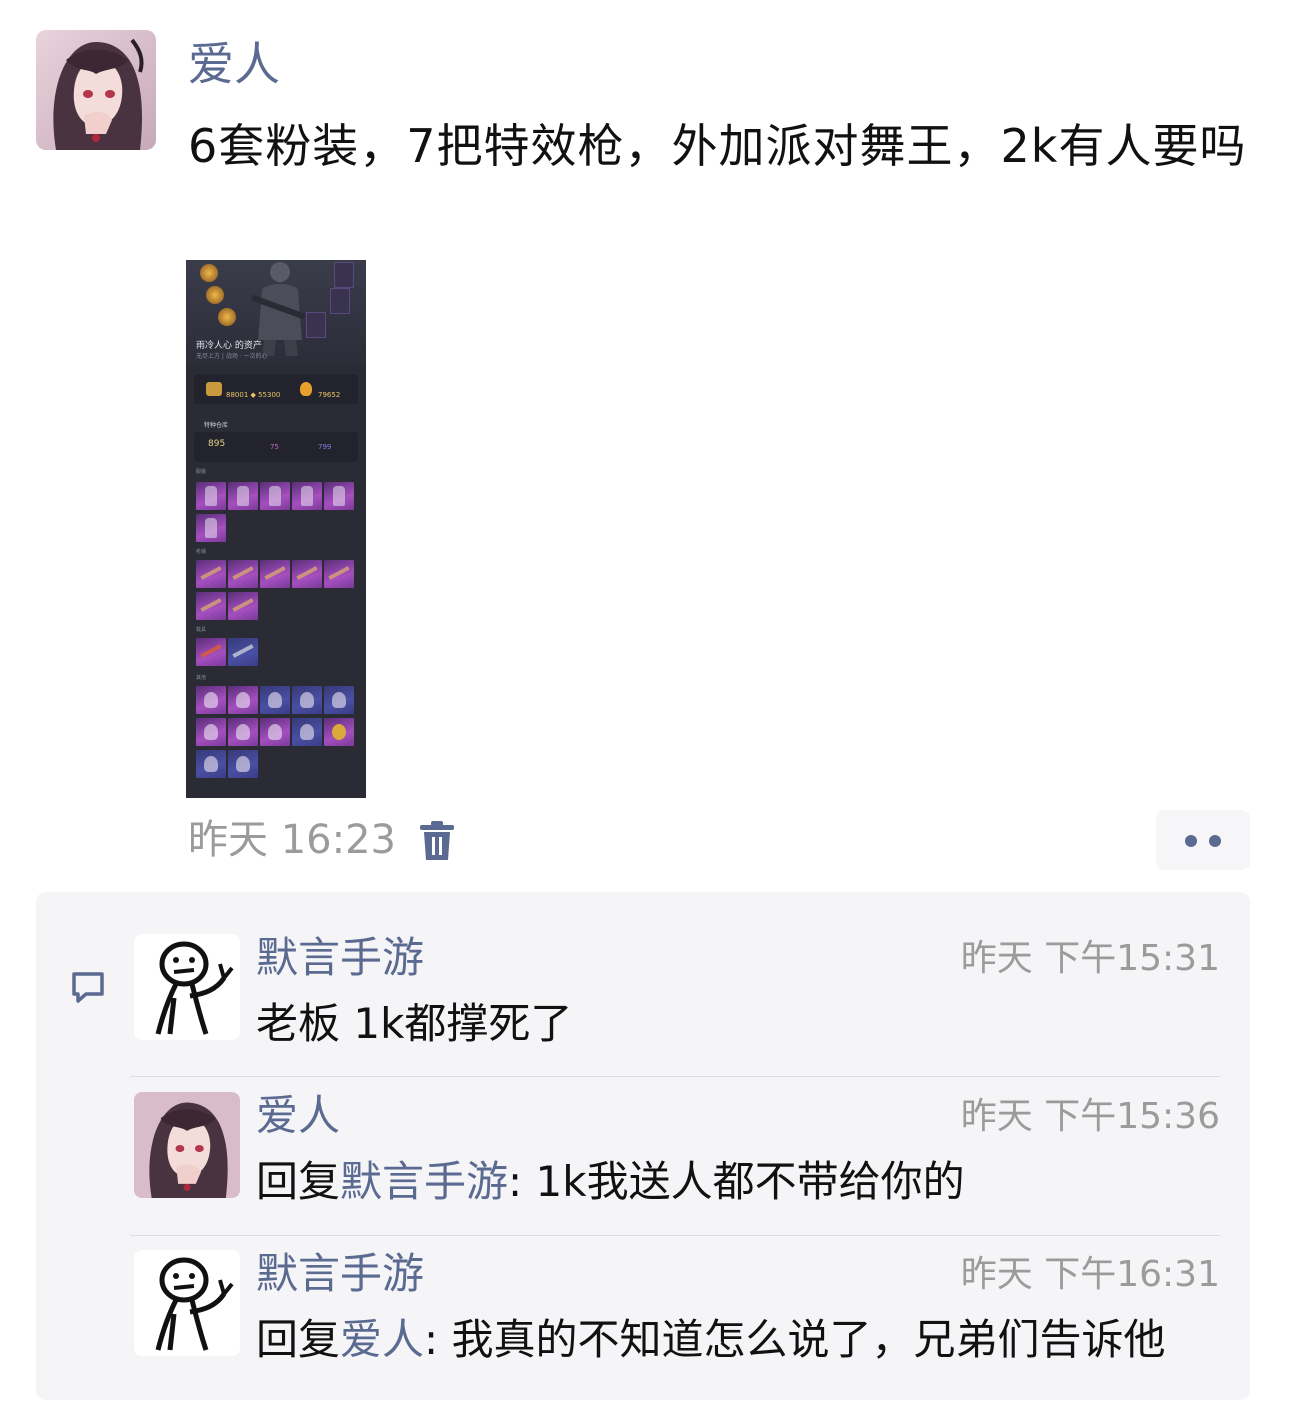  Describe the element at coordinates (795, 1339) in the screenshot. I see `reply-body: : 我真的不知道怎么说了，兄弟们告诉他` at that location.